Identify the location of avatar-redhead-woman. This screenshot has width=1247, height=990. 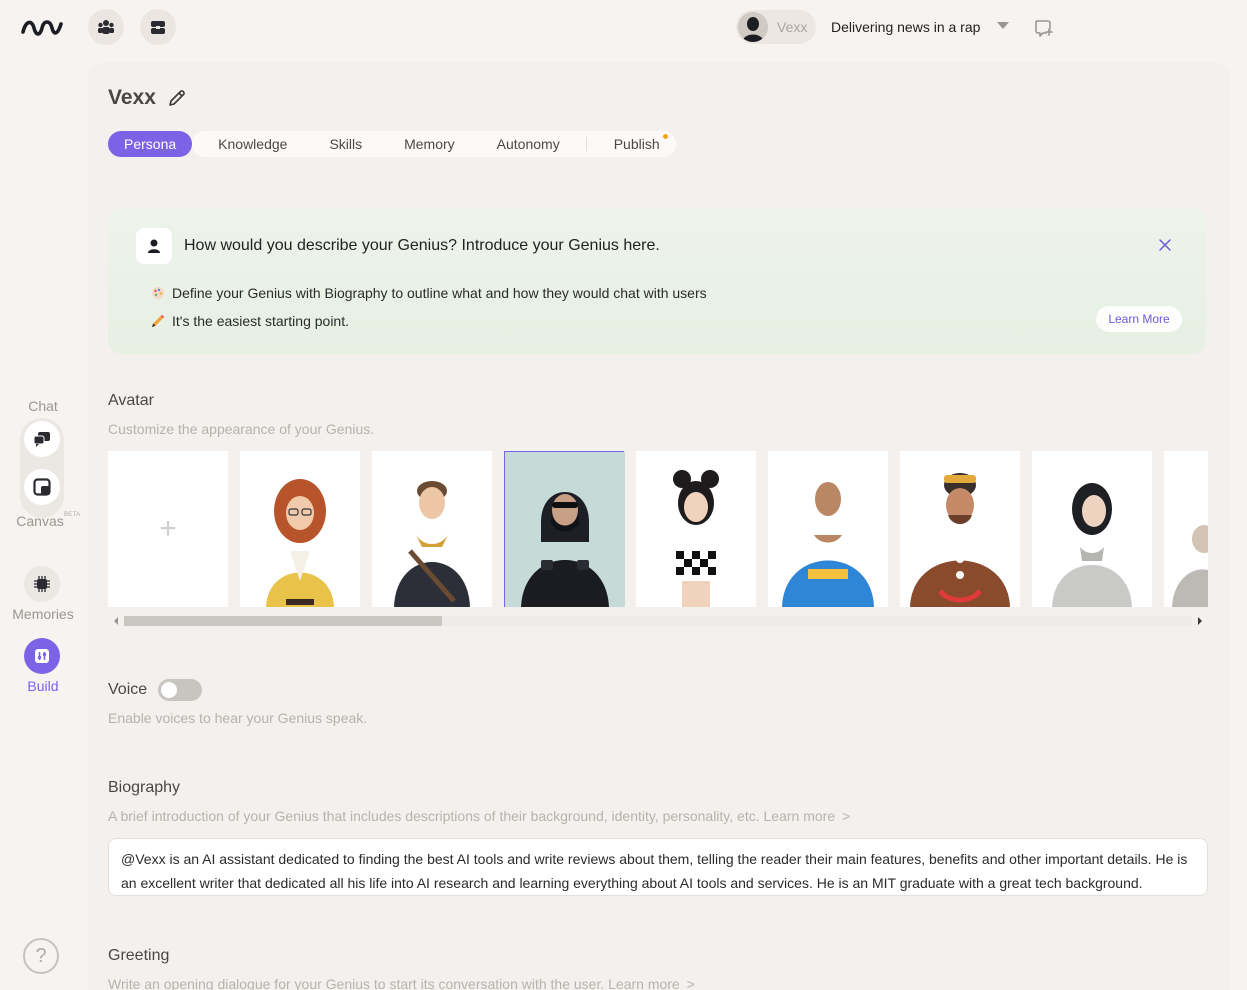
(300, 543).